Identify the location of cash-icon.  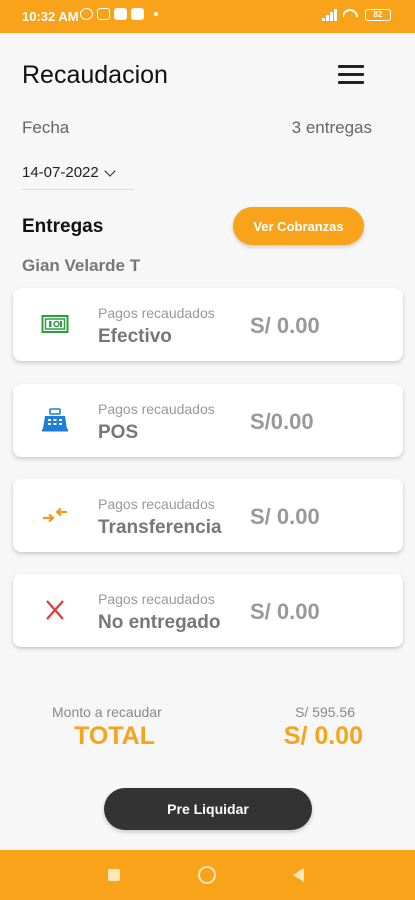
(55, 324).